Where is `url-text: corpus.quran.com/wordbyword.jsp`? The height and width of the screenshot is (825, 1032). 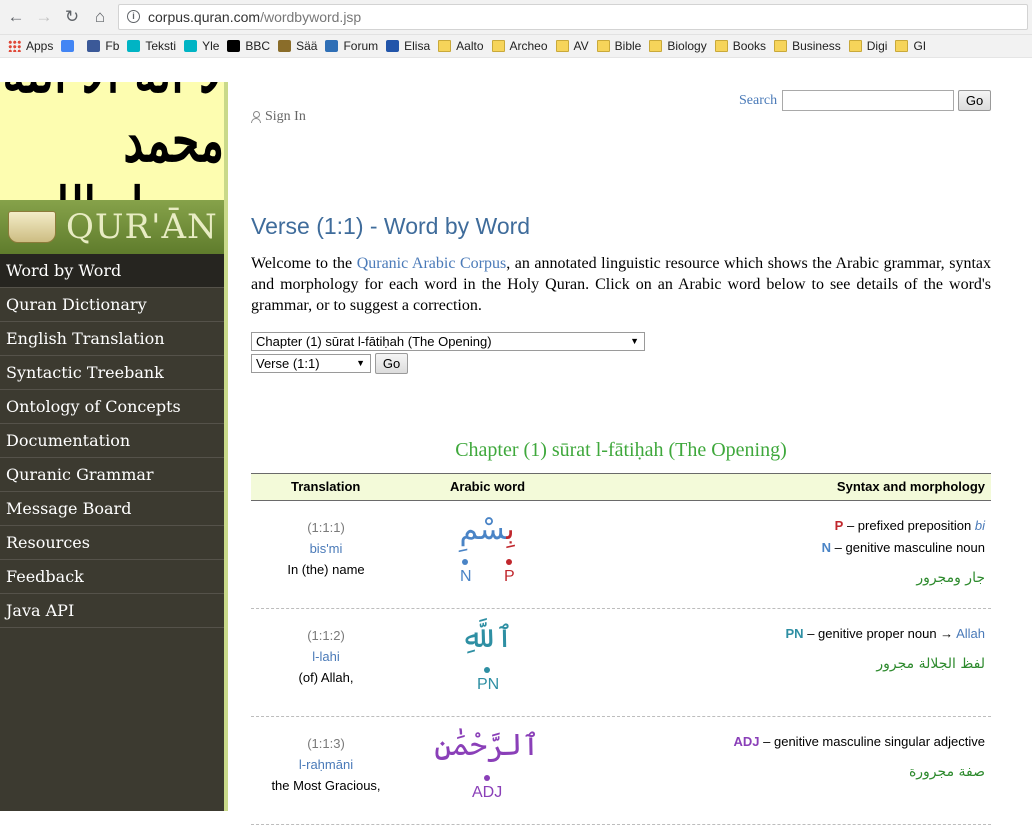
url-text: corpus.quran.com/wordbyword.jsp is located at coordinates (254, 17).